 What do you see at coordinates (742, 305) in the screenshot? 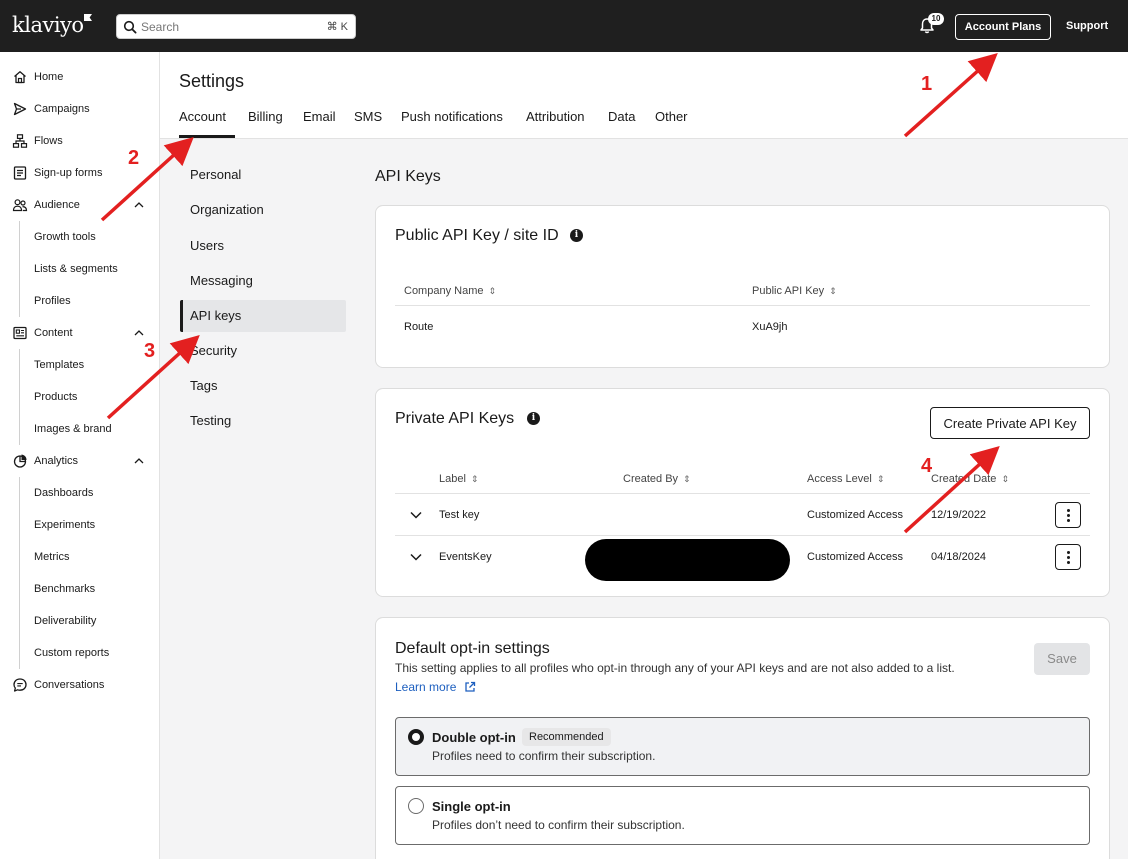
I see `table-divider` at bounding box center [742, 305].